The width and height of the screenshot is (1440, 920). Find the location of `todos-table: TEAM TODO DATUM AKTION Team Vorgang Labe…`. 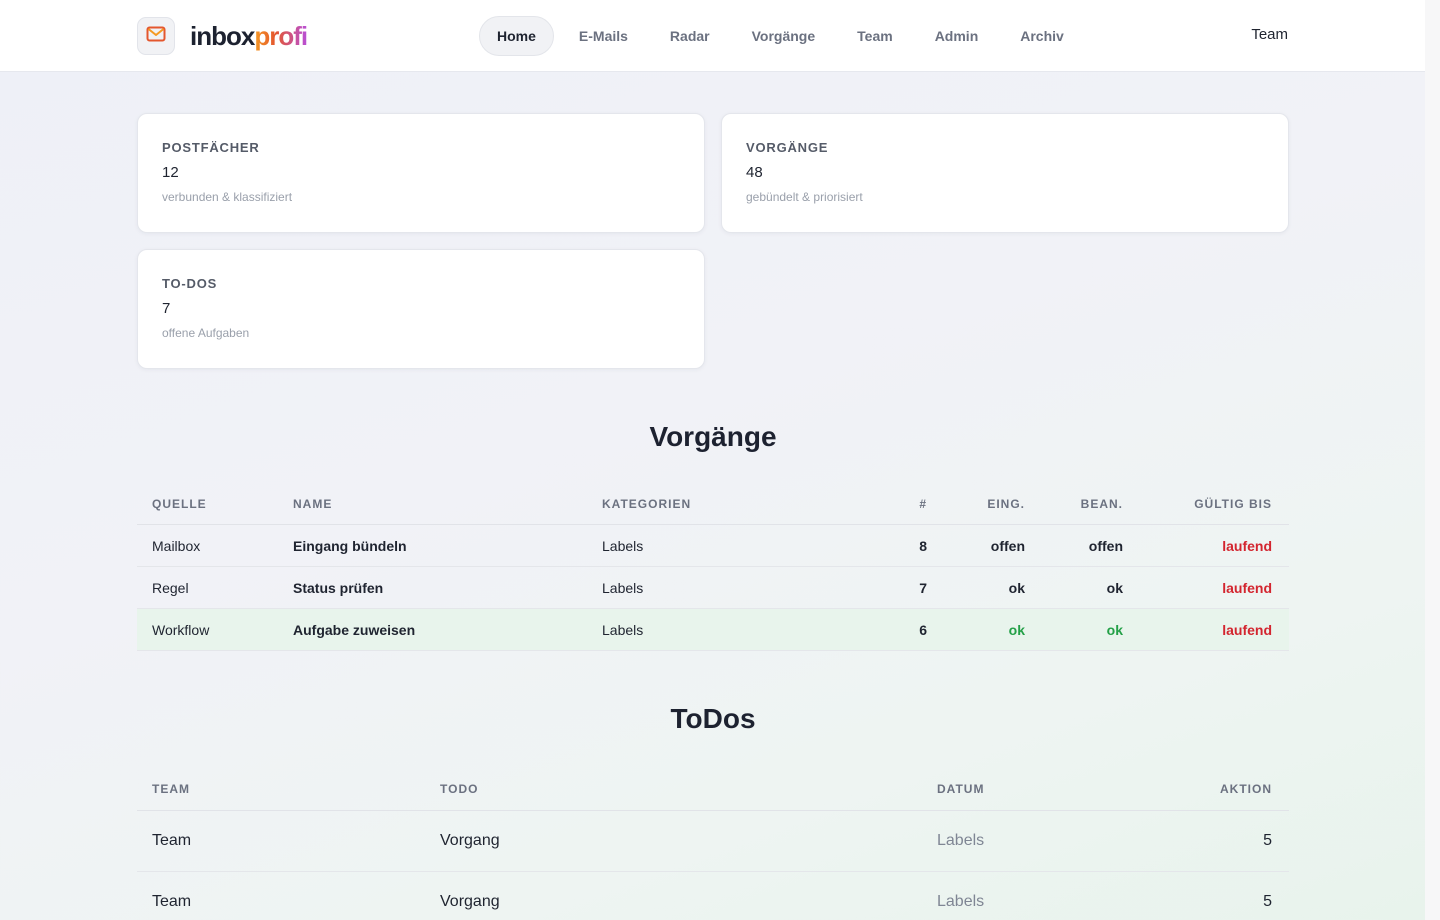

todos-table: TEAM TODO DATUM AKTION Team Vorgang Labe… is located at coordinates (713, 844).